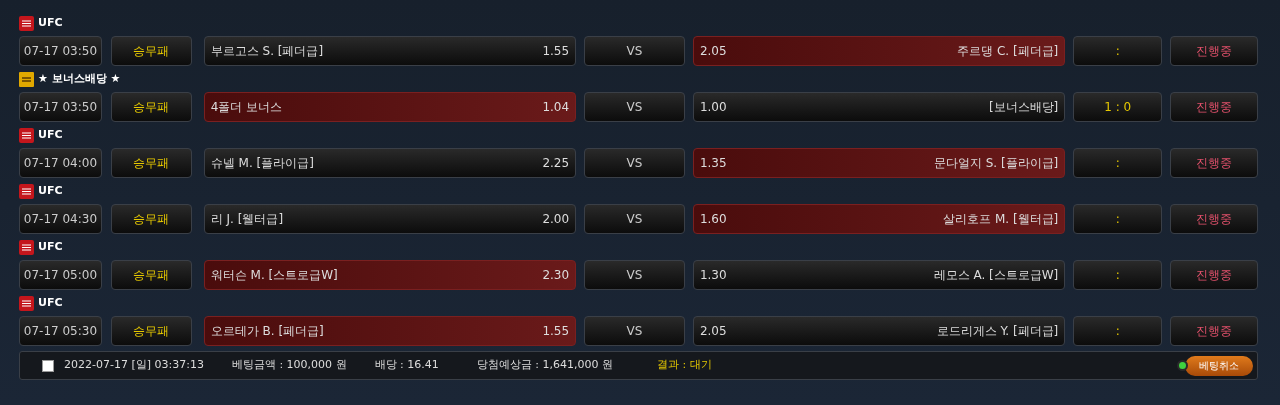  Describe the element at coordinates (390, 107) in the screenshot. I see `home-odds-button: 4폴더 보너스 1.04` at that location.